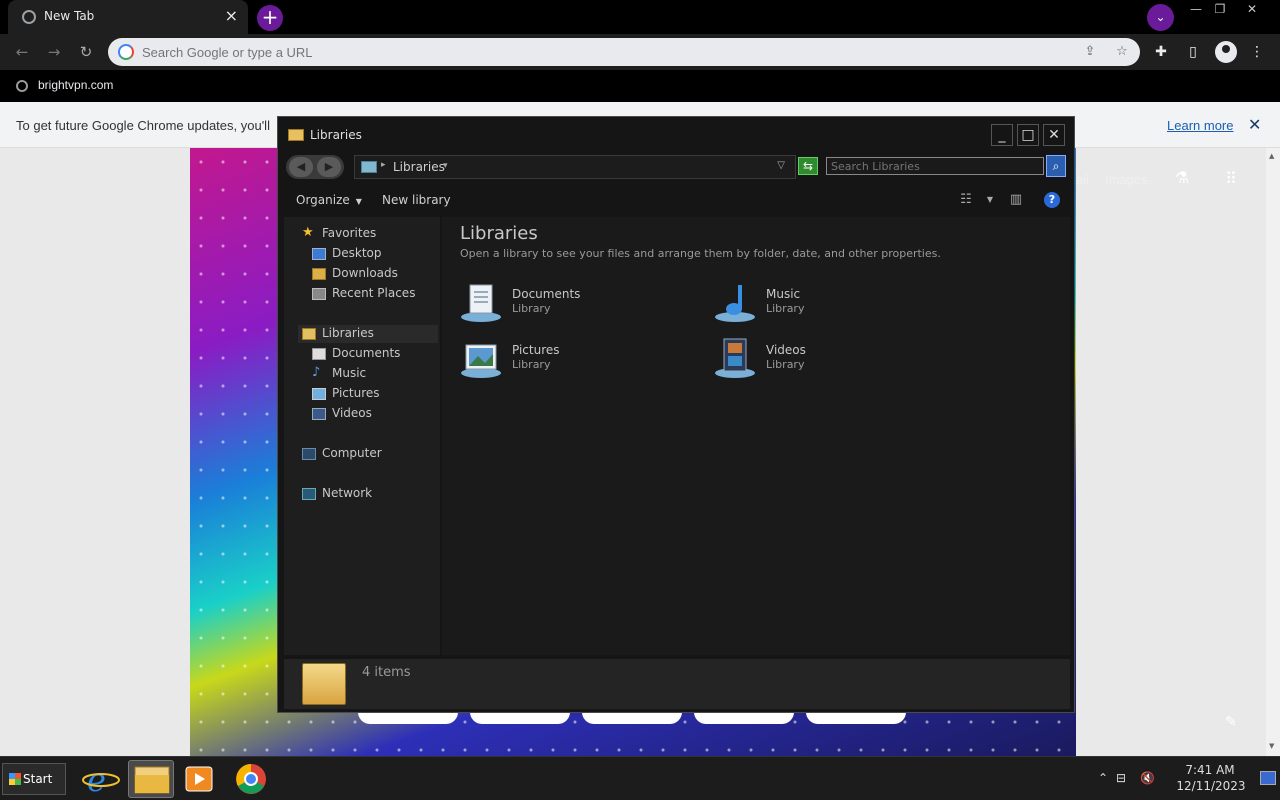 The image size is (1280, 800). I want to click on page-scrollbar: ▲ ▼, so click(1273, 452).